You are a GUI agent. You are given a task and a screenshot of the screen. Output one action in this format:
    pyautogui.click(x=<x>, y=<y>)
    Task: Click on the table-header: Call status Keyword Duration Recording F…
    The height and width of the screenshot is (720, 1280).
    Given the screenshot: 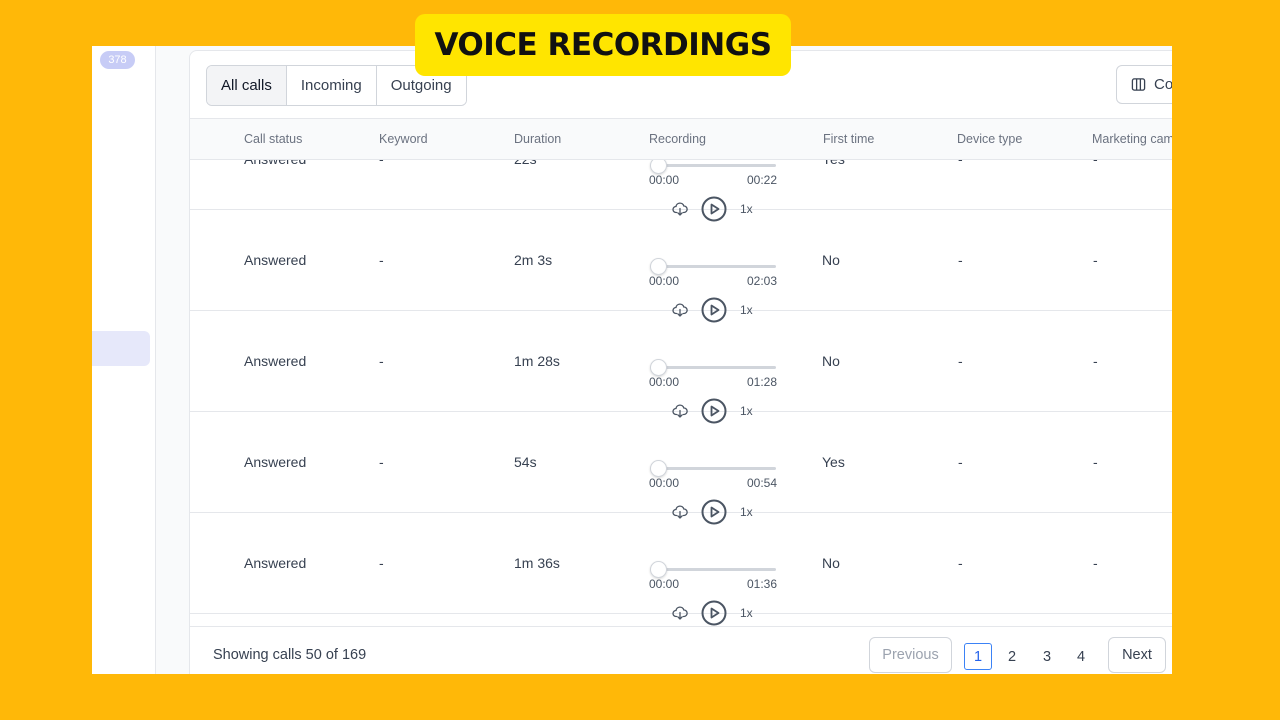 What is the action you would take?
    pyautogui.click(x=681, y=139)
    